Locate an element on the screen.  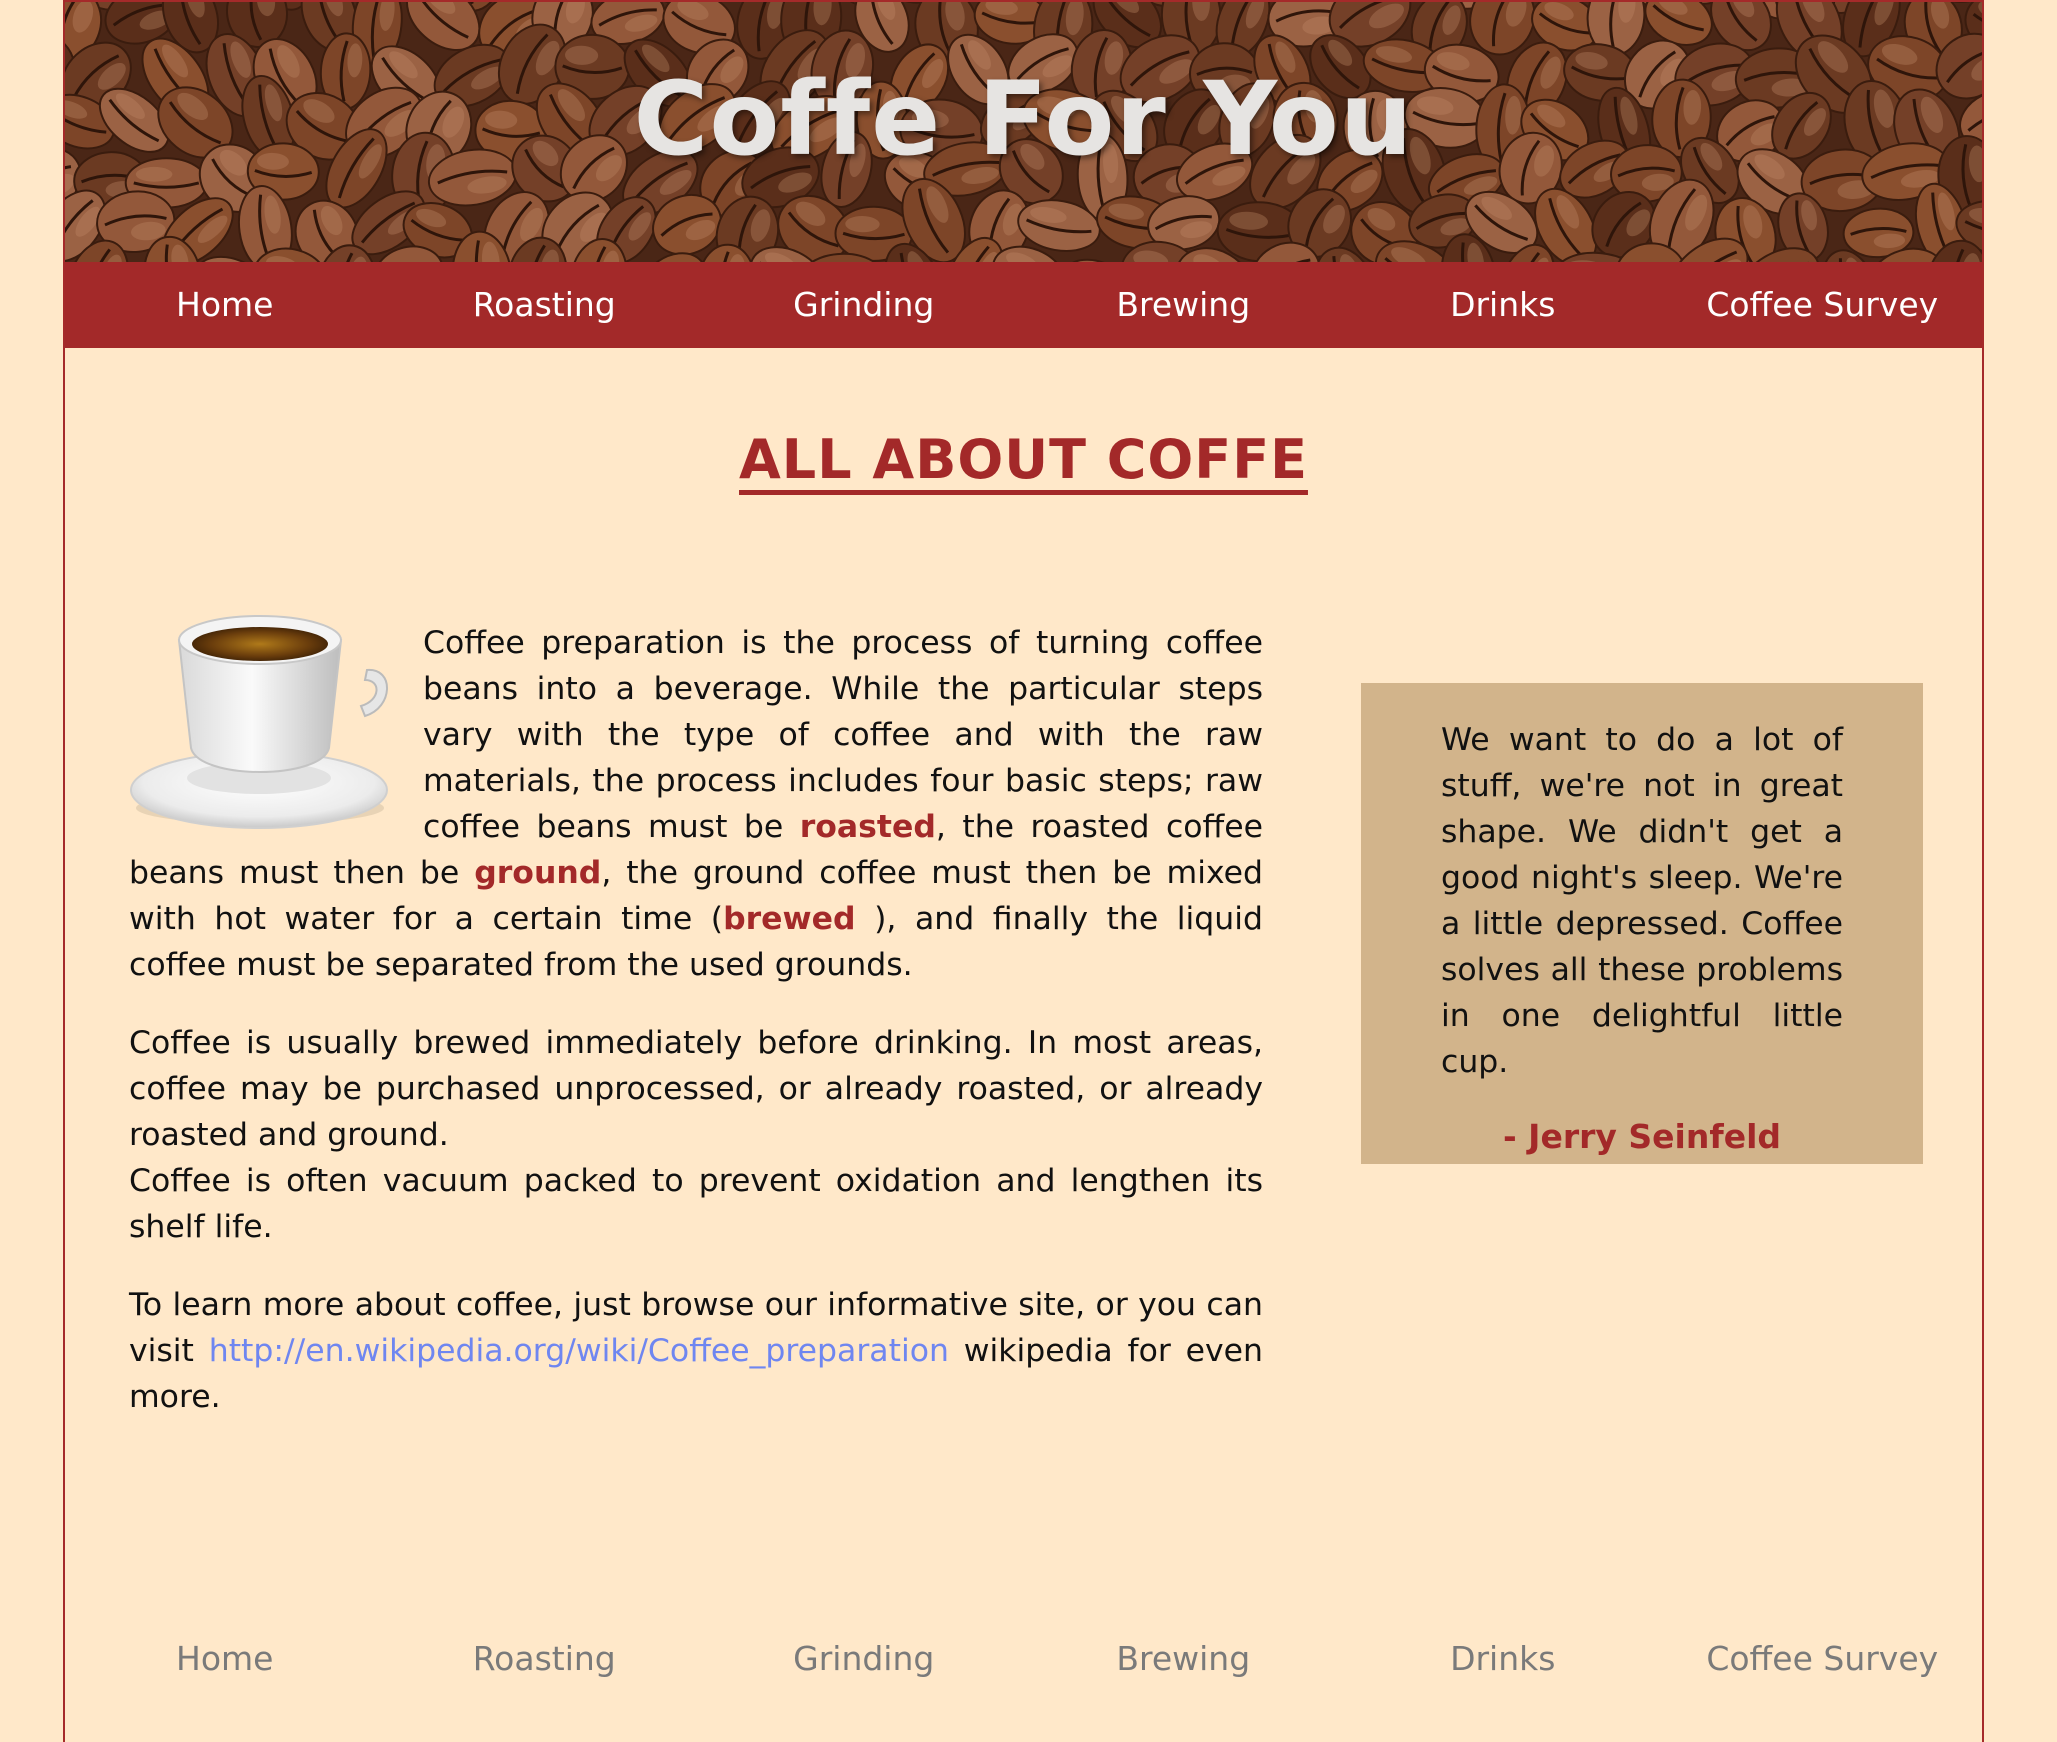
nav-item-coffee-survey: Coffee Survey is located at coordinates (1823, 305).